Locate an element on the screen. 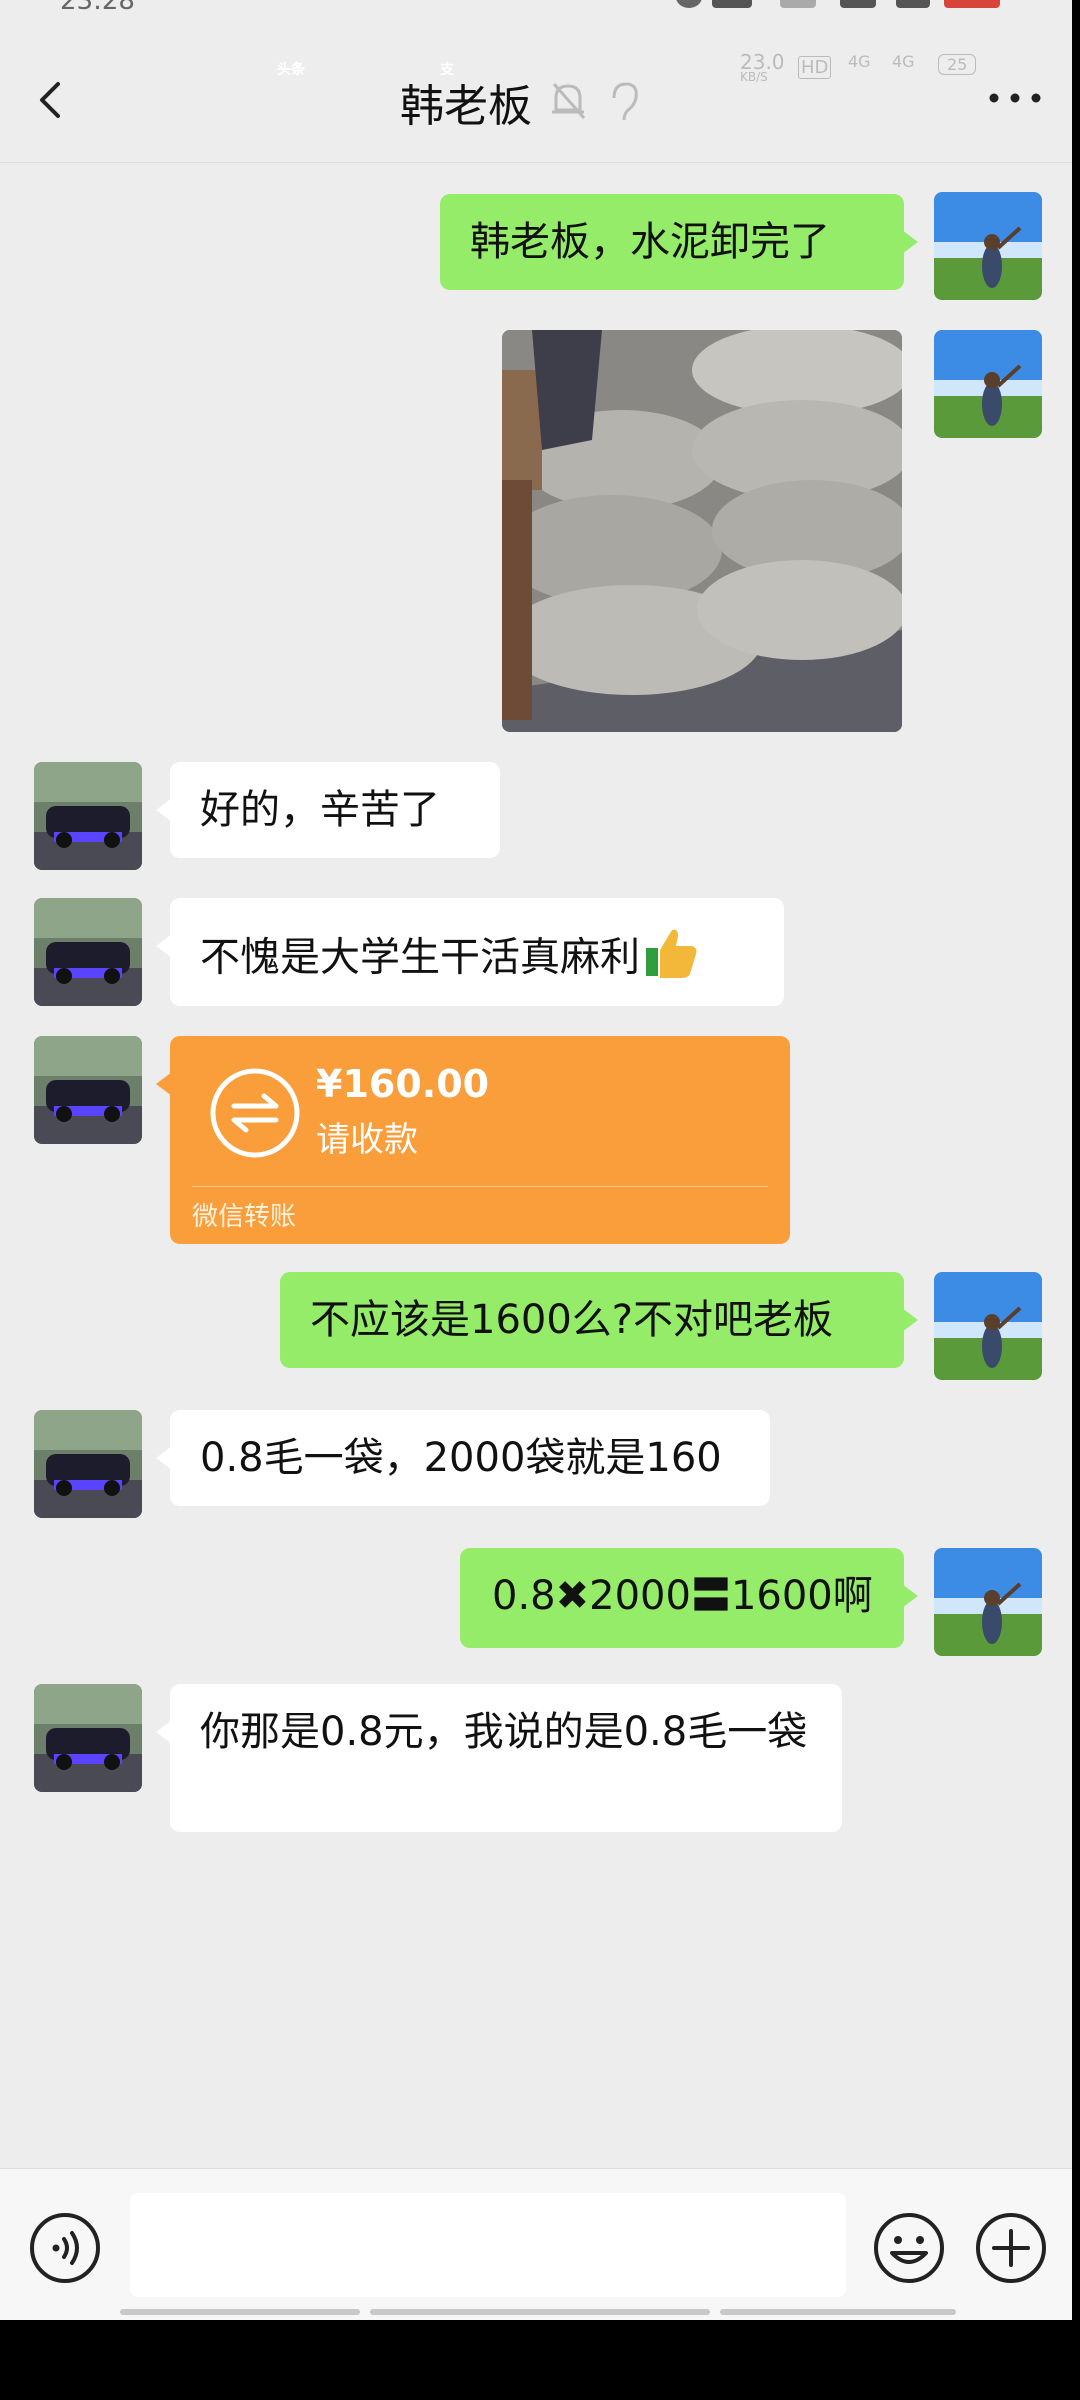 This screenshot has height=2400, width=1080. transfer-amount: ¥160.00 is located at coordinates (403, 1084).